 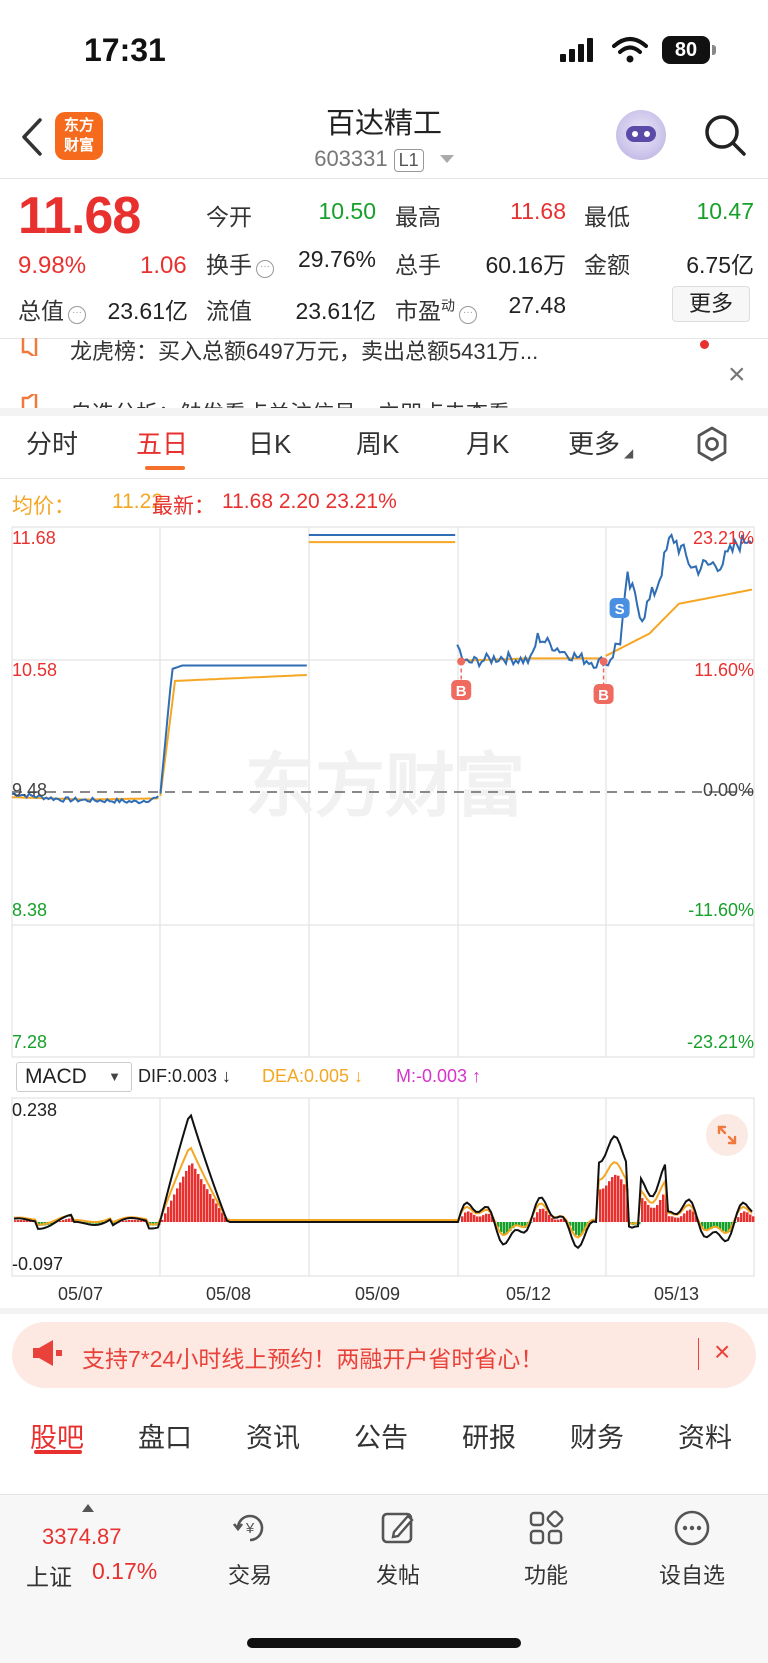 I want to click on y-tick-left: 8.38, so click(x=30, y=910).